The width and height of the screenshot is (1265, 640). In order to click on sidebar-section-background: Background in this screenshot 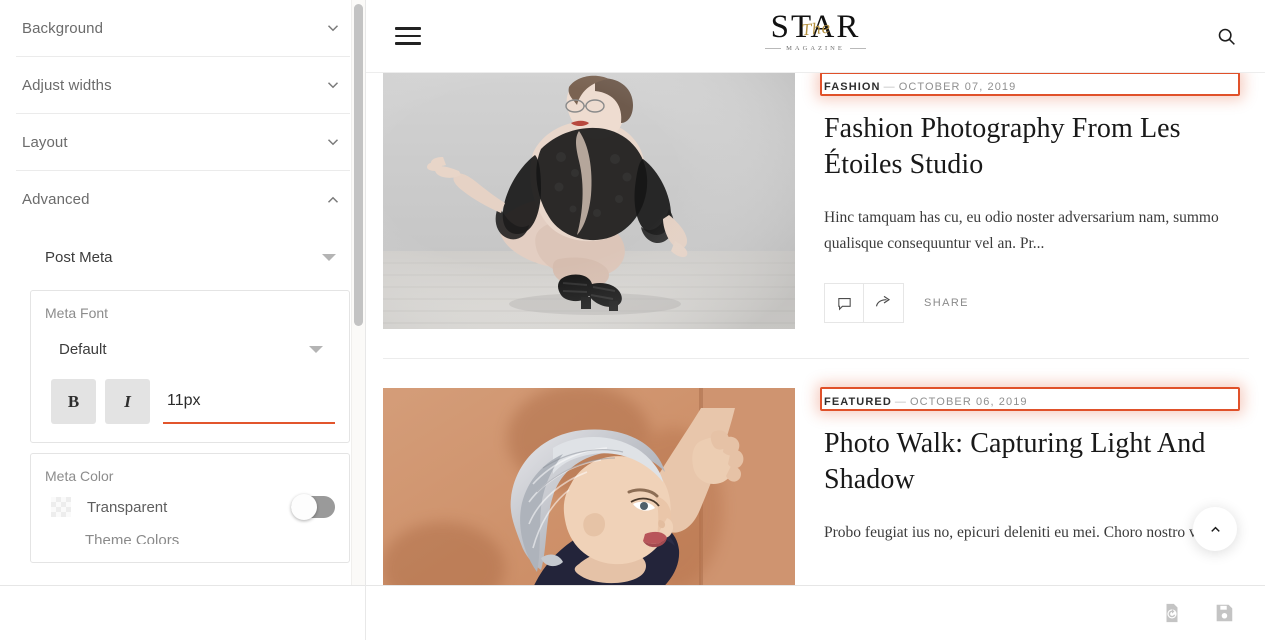, I will do `click(183, 28)`.